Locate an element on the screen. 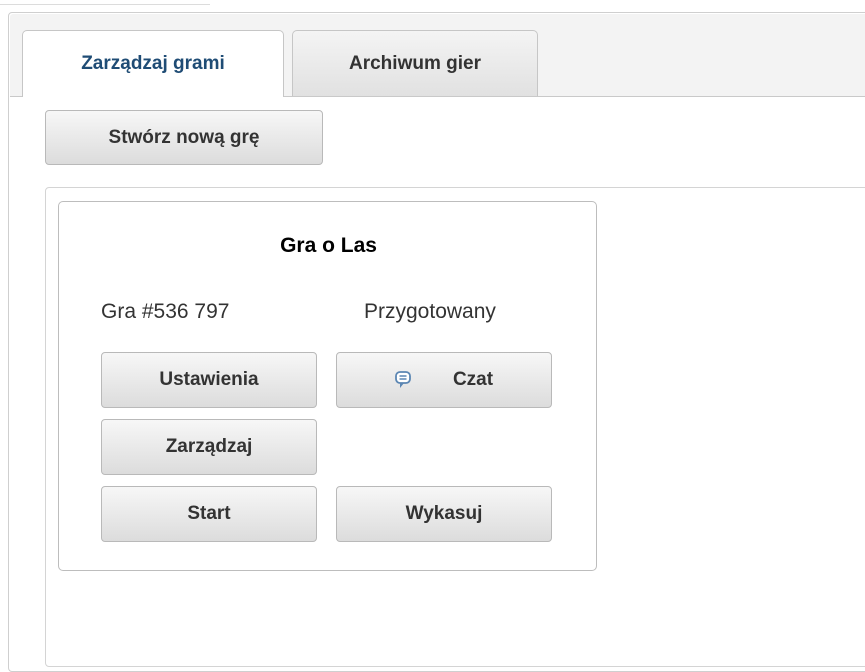 This screenshot has height=672, width=865. start-button: Start is located at coordinates (209, 514).